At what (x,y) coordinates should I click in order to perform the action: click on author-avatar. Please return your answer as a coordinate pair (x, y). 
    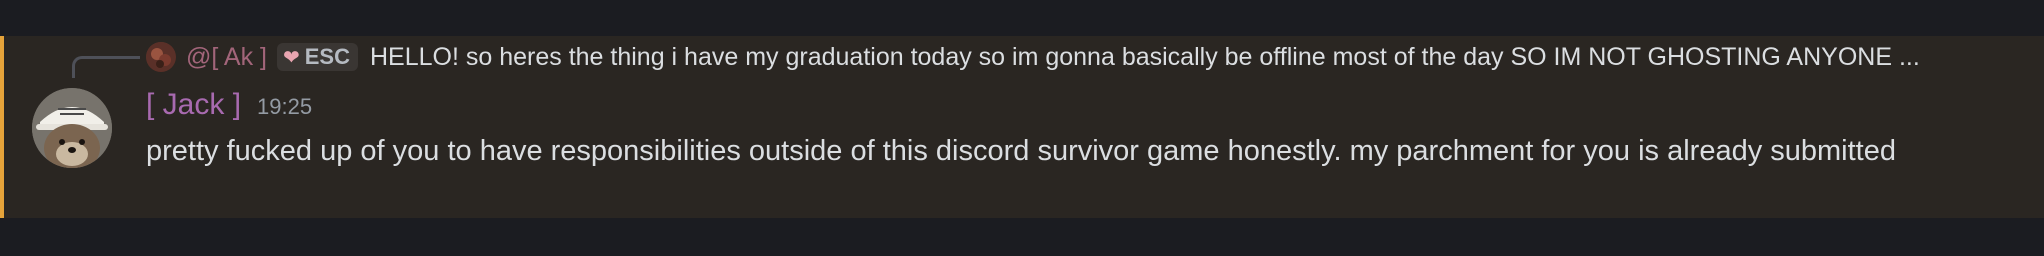
    Looking at the image, I should click on (72, 128).